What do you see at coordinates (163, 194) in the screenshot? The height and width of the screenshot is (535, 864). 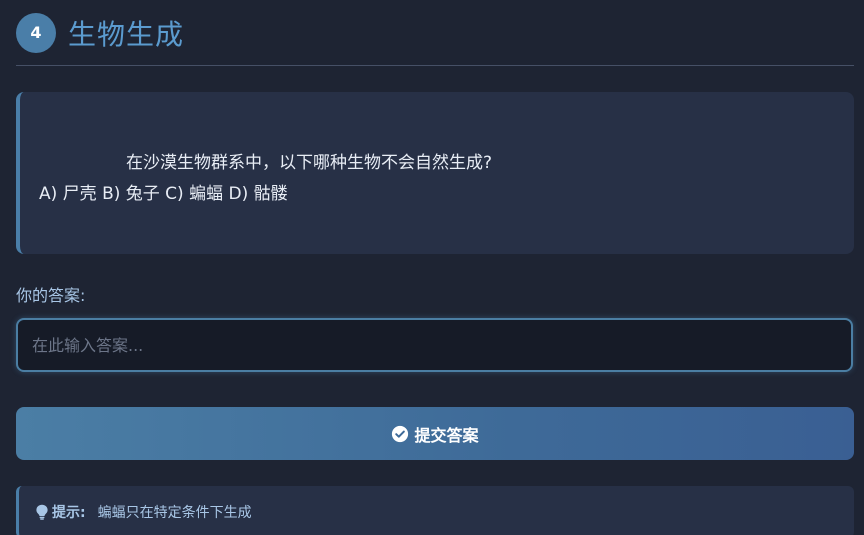 I see `question-options: A) 尸壳 B) 兔子 C) 蝙蝠 D) 骷髅` at bounding box center [163, 194].